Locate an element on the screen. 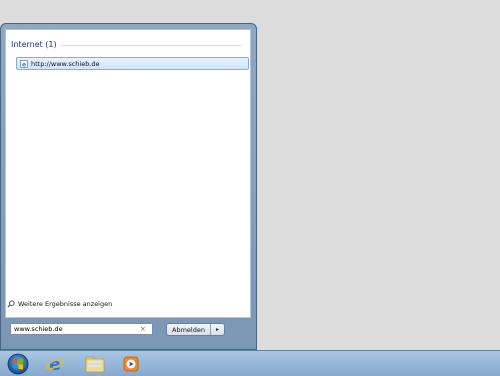  result-item-schieb: e http://www.schieb.de is located at coordinates (132, 63).